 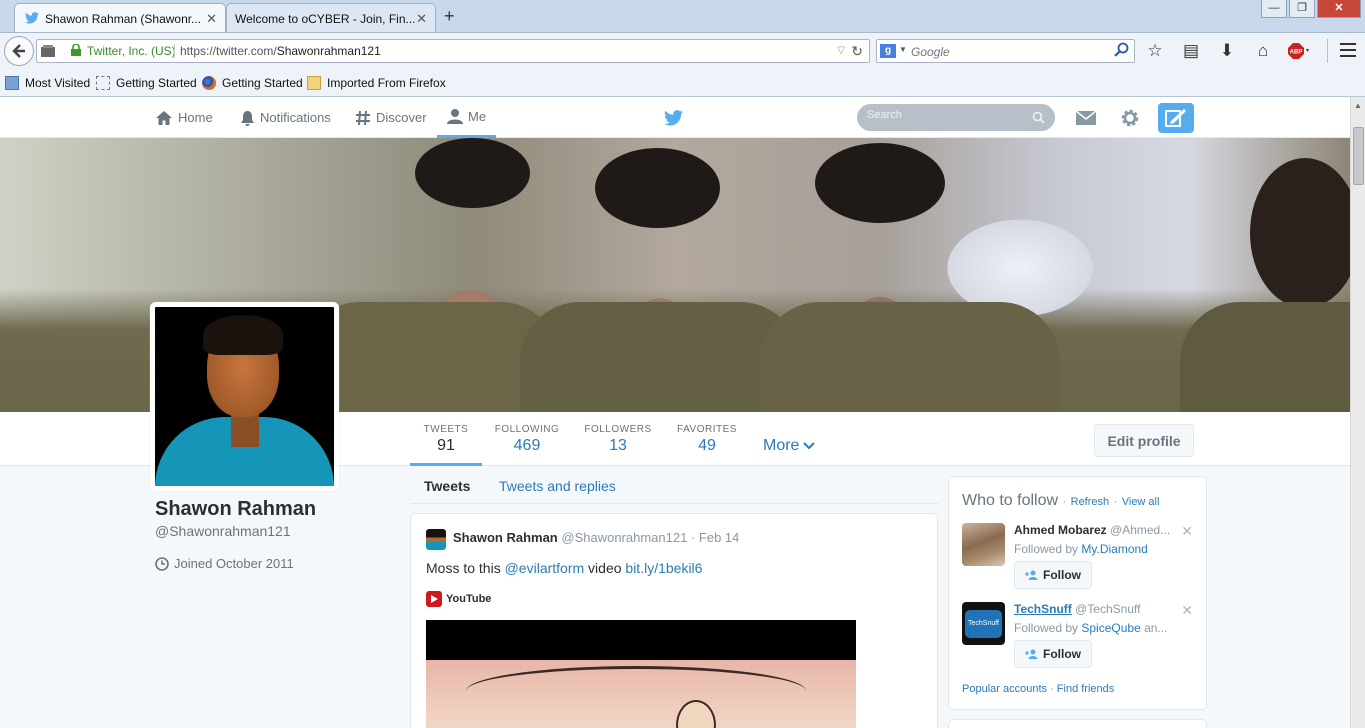 What do you see at coordinates (1296, 53) in the screenshot?
I see `svg-text: ABP` at bounding box center [1296, 53].